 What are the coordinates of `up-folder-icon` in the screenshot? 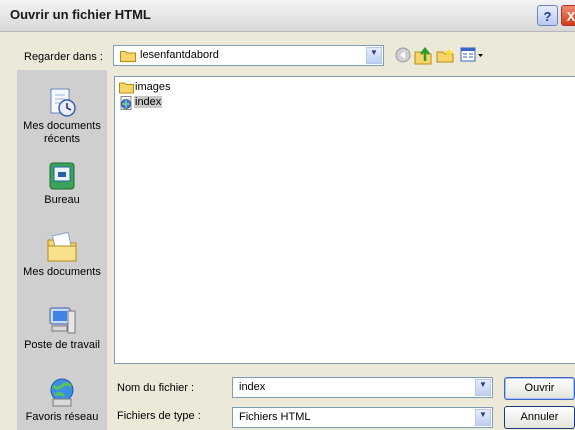 It's located at (423, 56).